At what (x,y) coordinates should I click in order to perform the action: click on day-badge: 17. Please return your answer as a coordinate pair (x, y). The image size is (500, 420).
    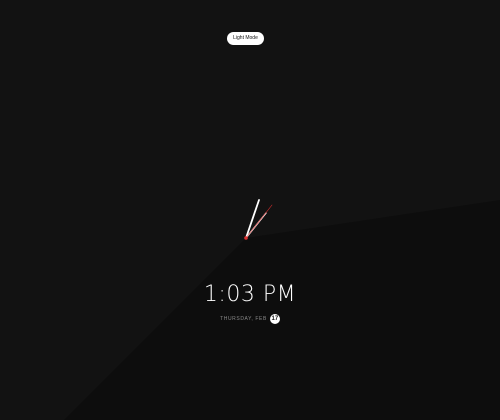
    Looking at the image, I should click on (274, 319).